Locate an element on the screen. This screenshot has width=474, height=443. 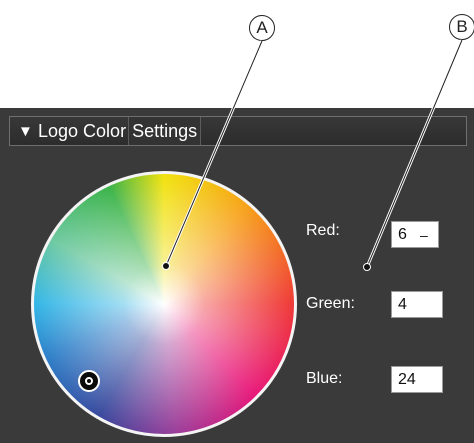
text-cursor-icon: – is located at coordinates (424, 235).